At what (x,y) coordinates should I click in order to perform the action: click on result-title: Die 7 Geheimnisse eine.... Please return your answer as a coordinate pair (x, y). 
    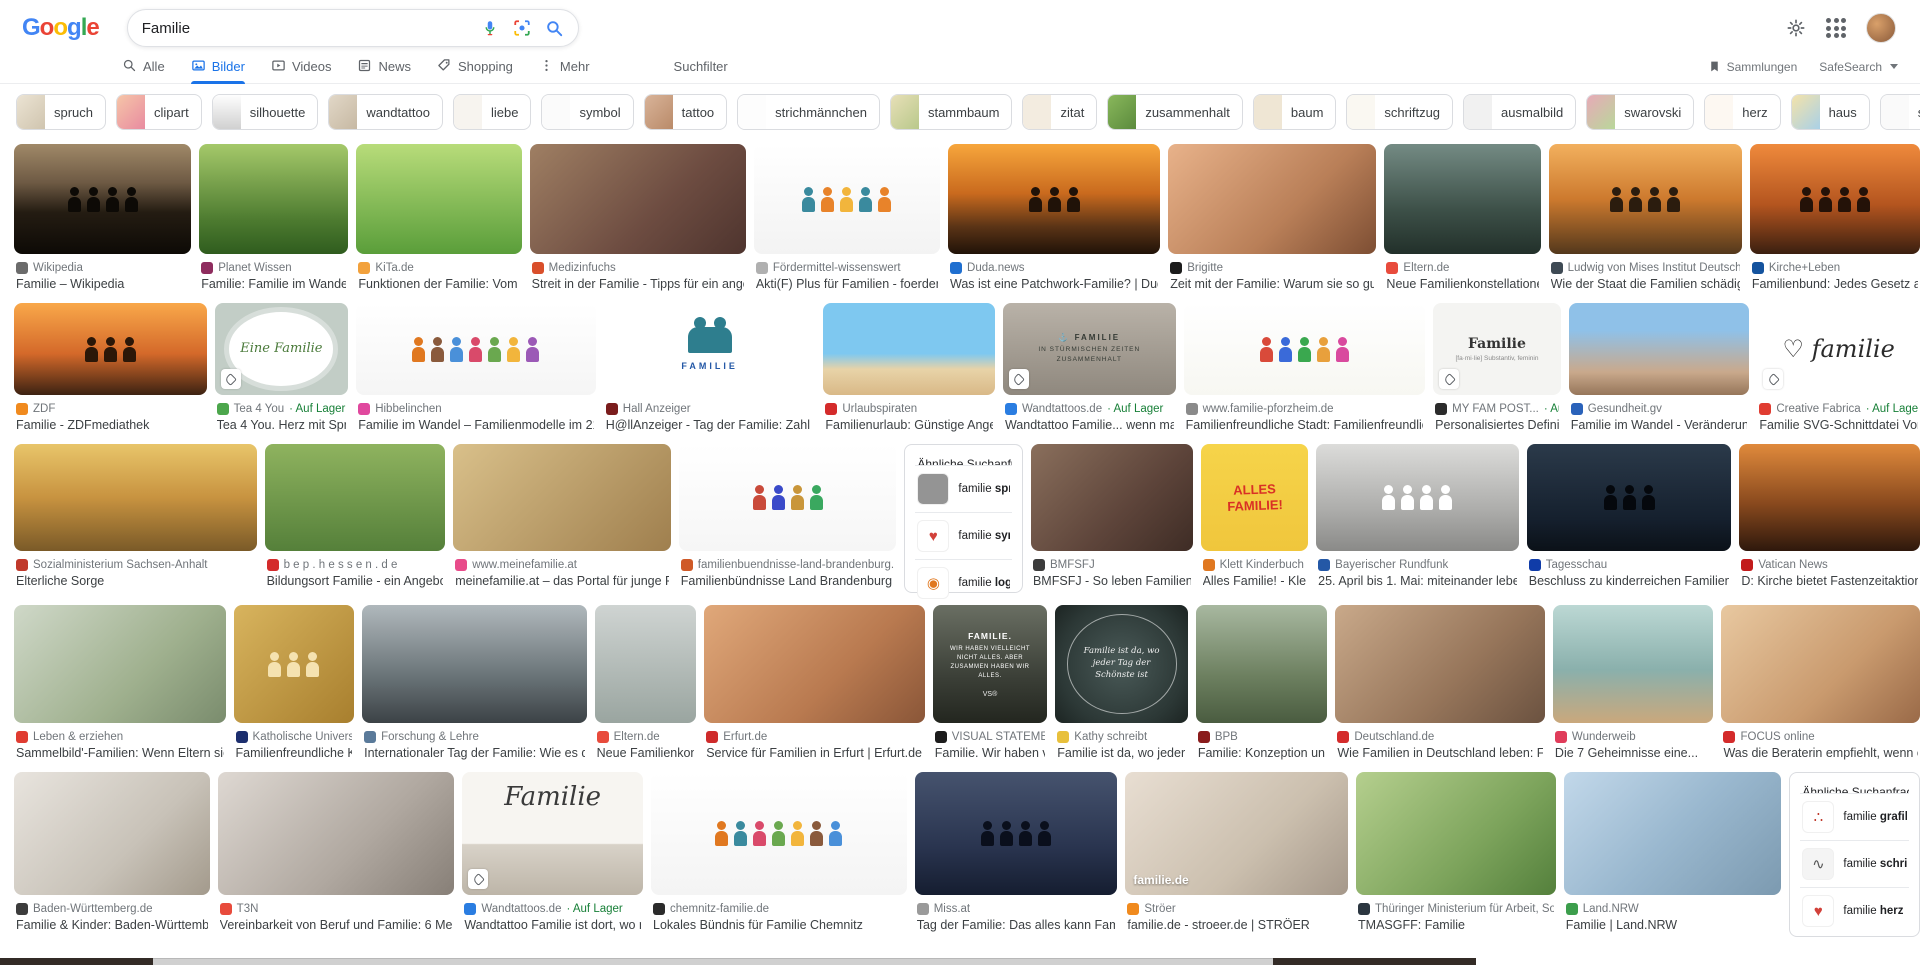
    Looking at the image, I should click on (1633, 753).